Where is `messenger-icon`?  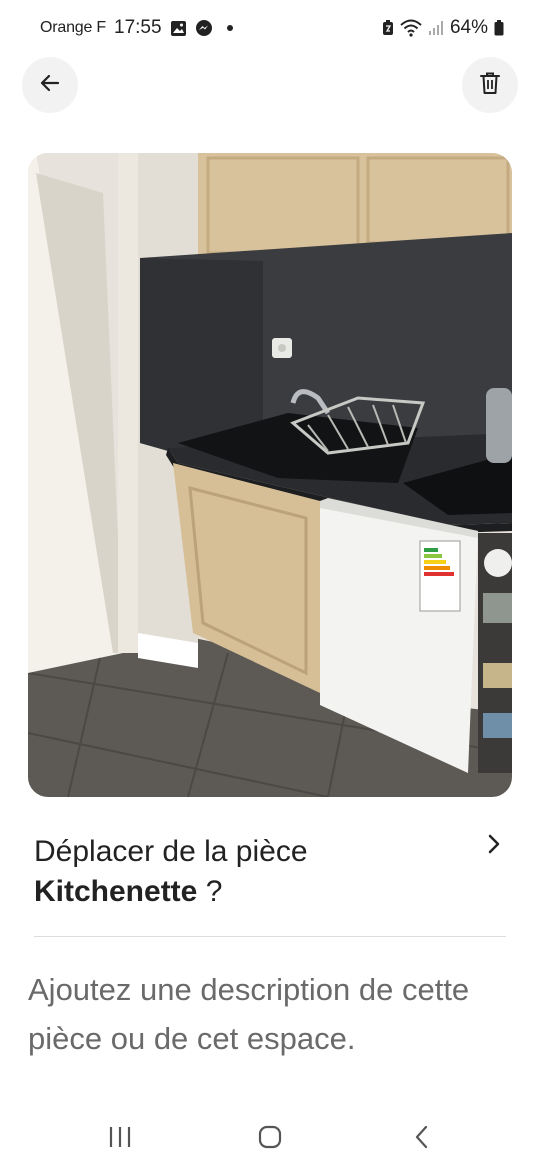 messenger-icon is located at coordinates (204, 28).